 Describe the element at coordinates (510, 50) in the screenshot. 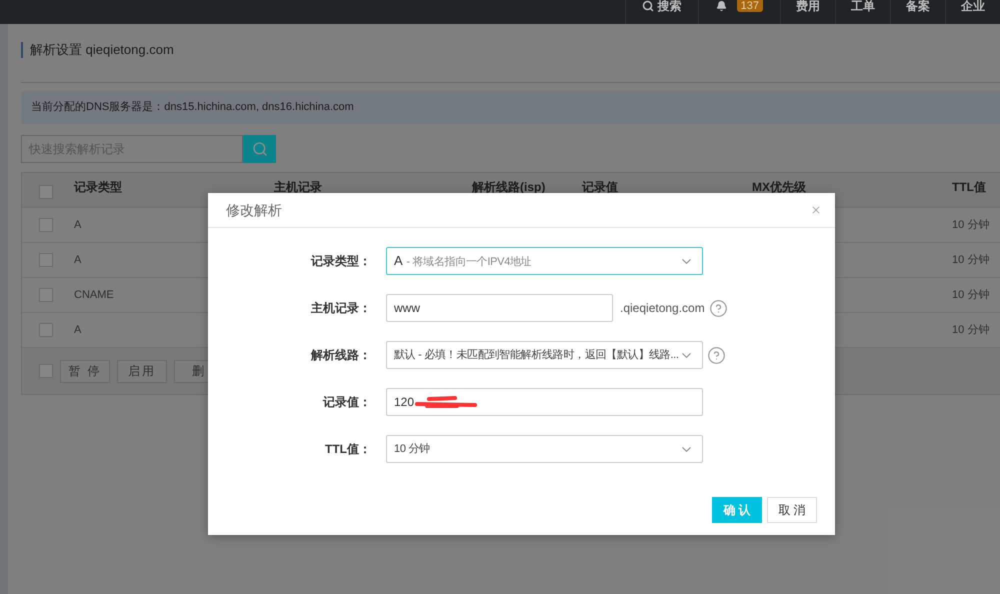

I see `page-title: 解析设置 qieqietong.com` at that location.